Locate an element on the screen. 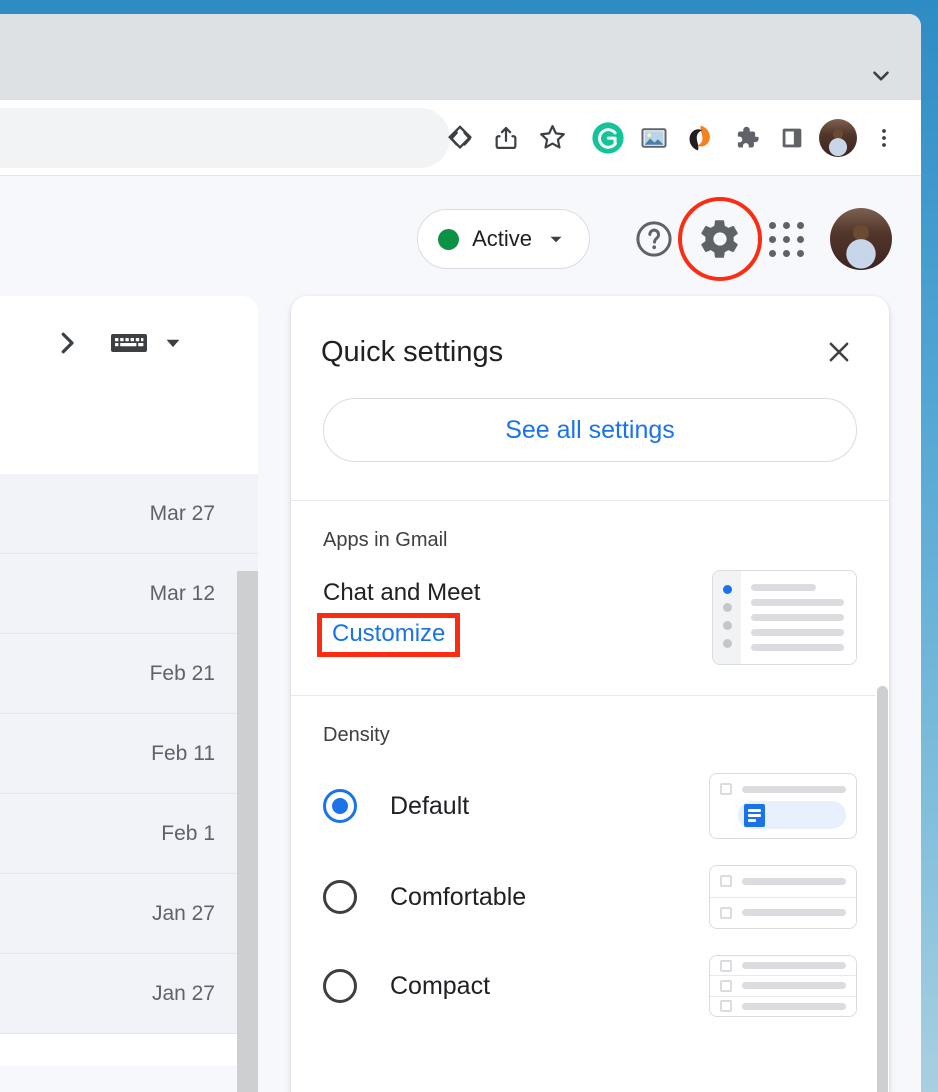 Image resolution: width=938 pixels, height=1092 pixels. keyboard-icon is located at coordinates (129, 343).